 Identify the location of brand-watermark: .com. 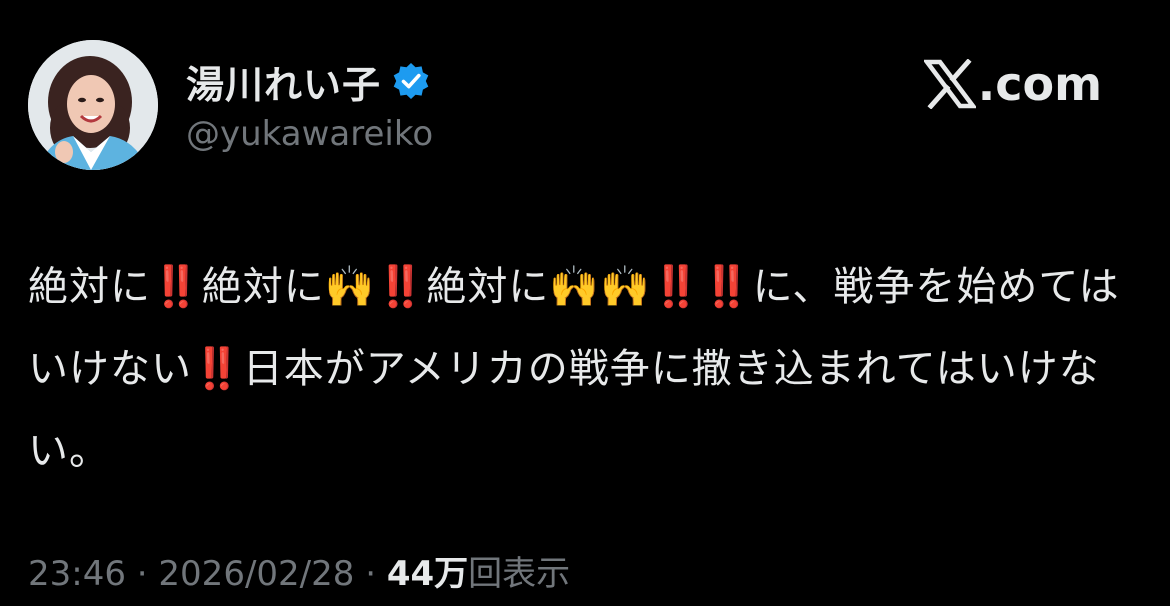
(1012, 84).